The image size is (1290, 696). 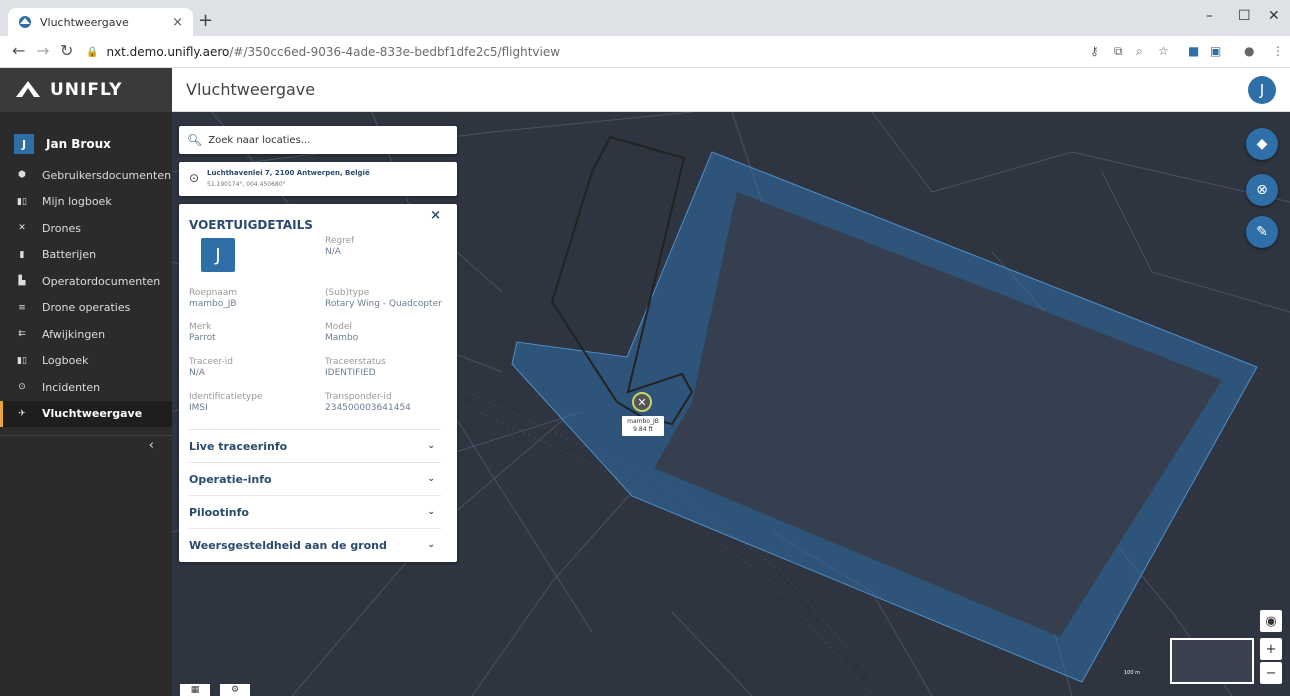 What do you see at coordinates (340, 241) in the screenshot?
I see `field-label: Regref` at bounding box center [340, 241].